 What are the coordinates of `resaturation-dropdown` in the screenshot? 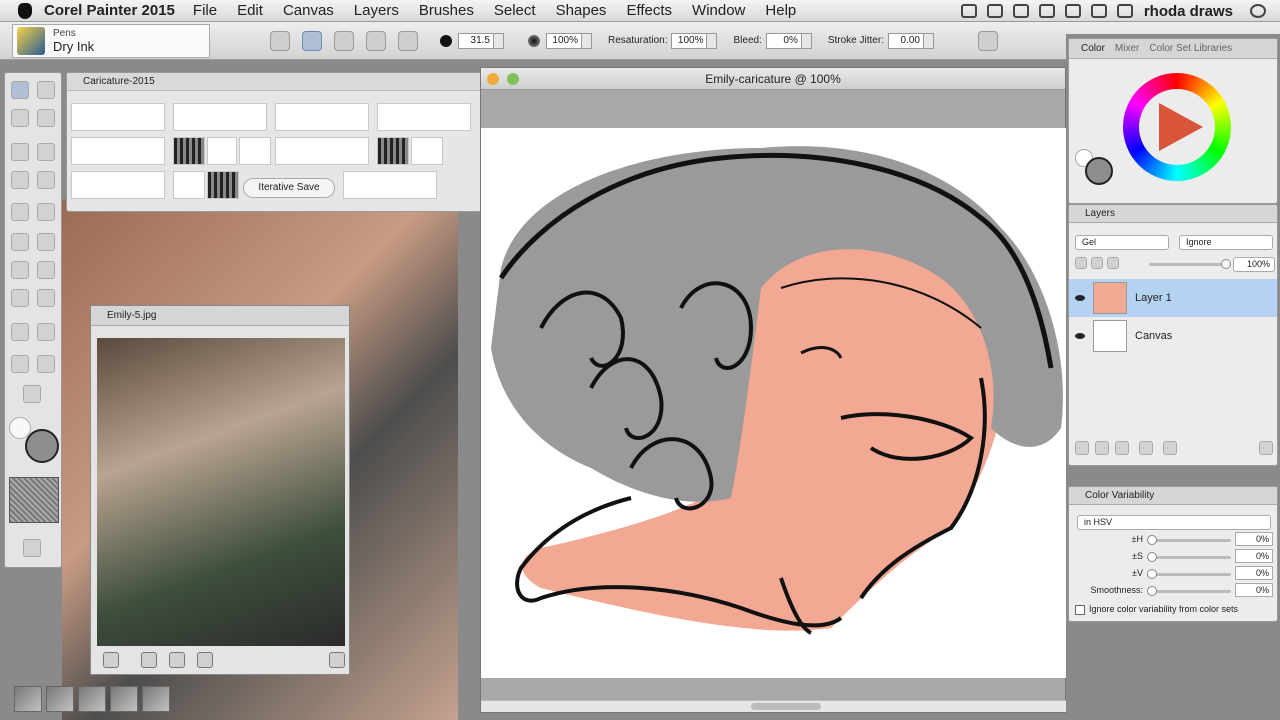 It's located at (712, 40).